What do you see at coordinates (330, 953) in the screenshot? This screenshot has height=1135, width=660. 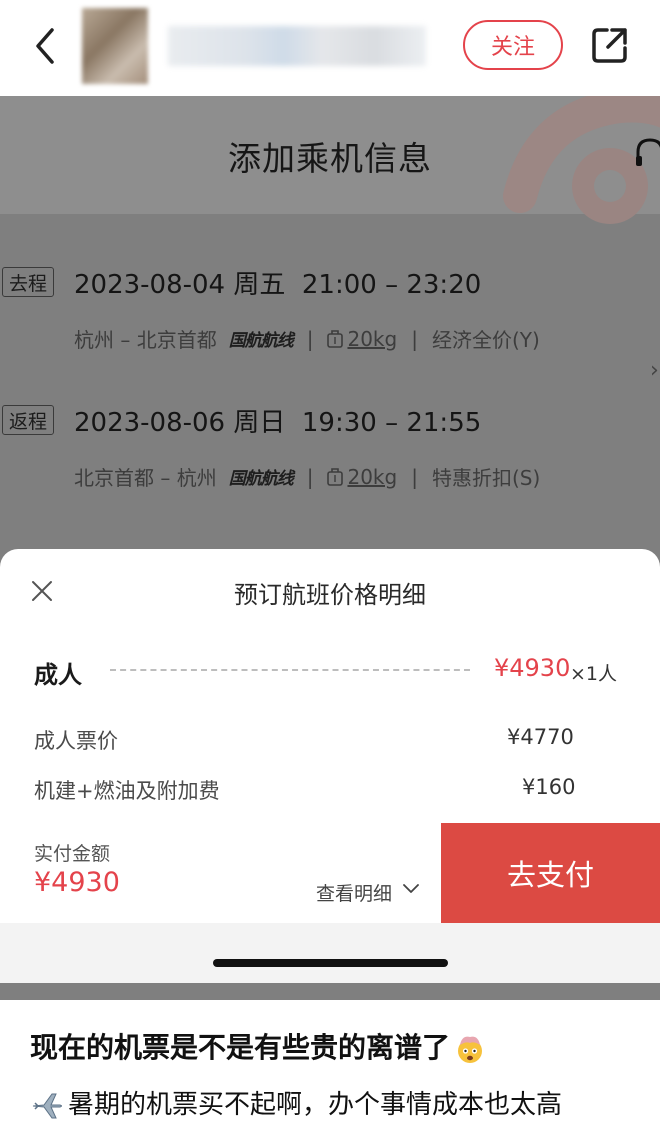 I see `sheet-bottom-band` at bounding box center [330, 953].